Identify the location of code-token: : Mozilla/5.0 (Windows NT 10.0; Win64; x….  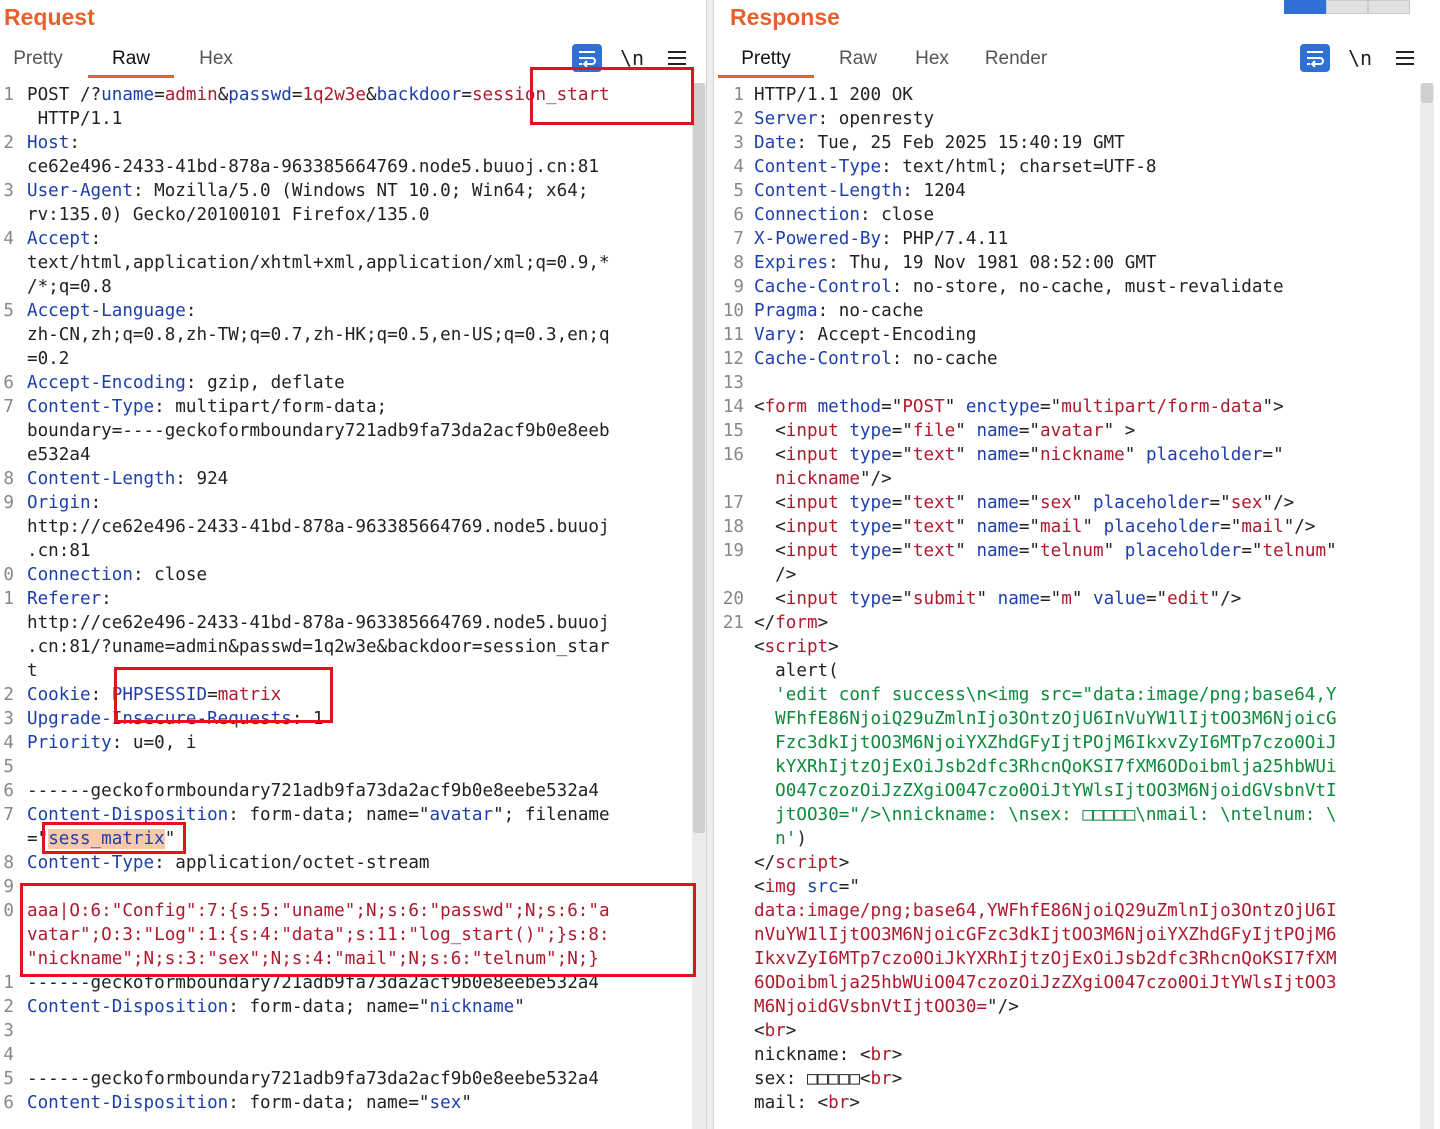
(360, 191).